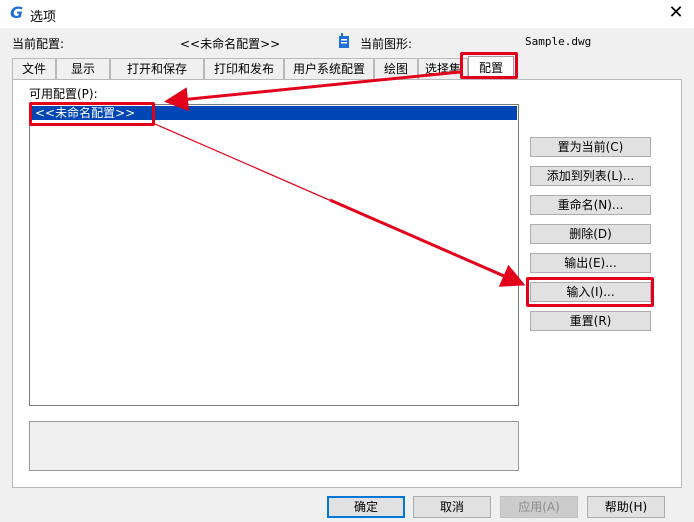 Image resolution: width=694 pixels, height=522 pixels. What do you see at coordinates (539, 507) in the screenshot?
I see `apply-button: 应用(A)` at bounding box center [539, 507].